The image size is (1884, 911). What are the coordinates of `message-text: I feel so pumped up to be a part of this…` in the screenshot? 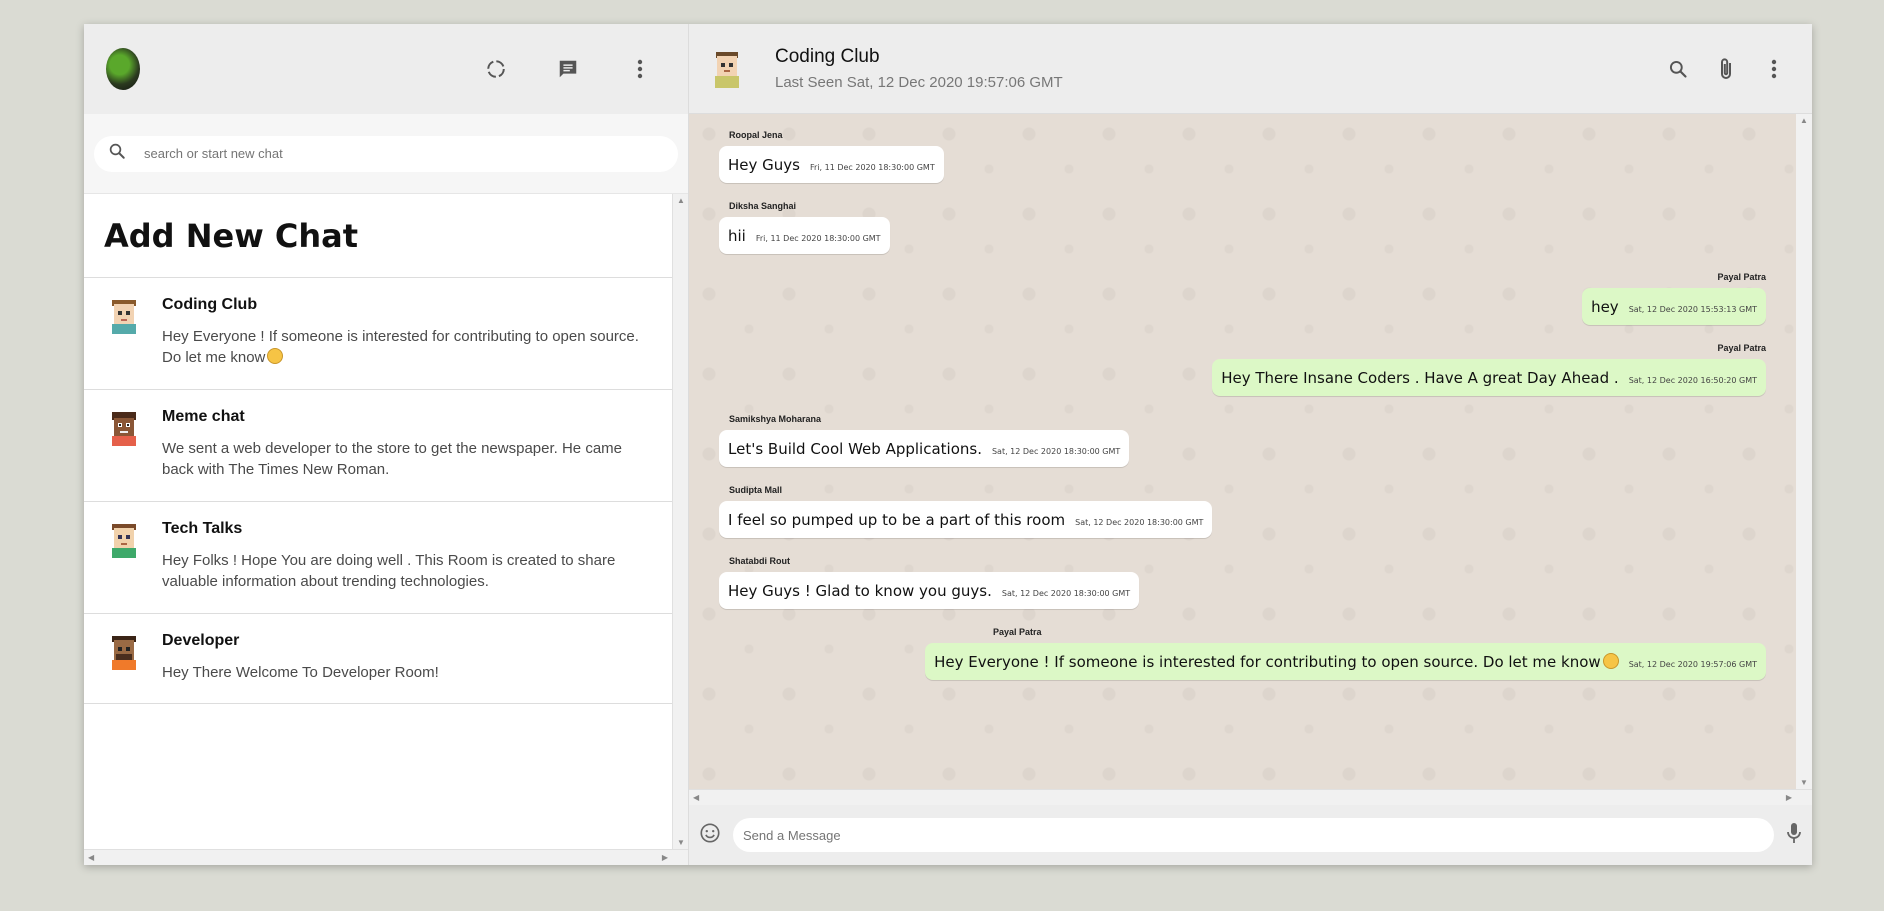 It's located at (897, 520).